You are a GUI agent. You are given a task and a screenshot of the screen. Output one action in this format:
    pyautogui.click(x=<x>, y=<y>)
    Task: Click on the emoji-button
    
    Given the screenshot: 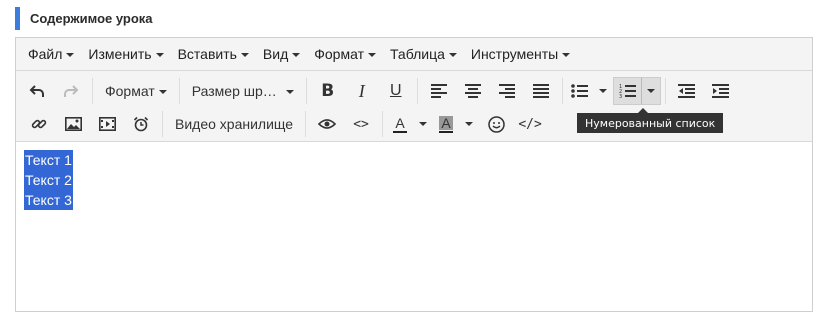 What is the action you would take?
    pyautogui.click(x=496, y=124)
    